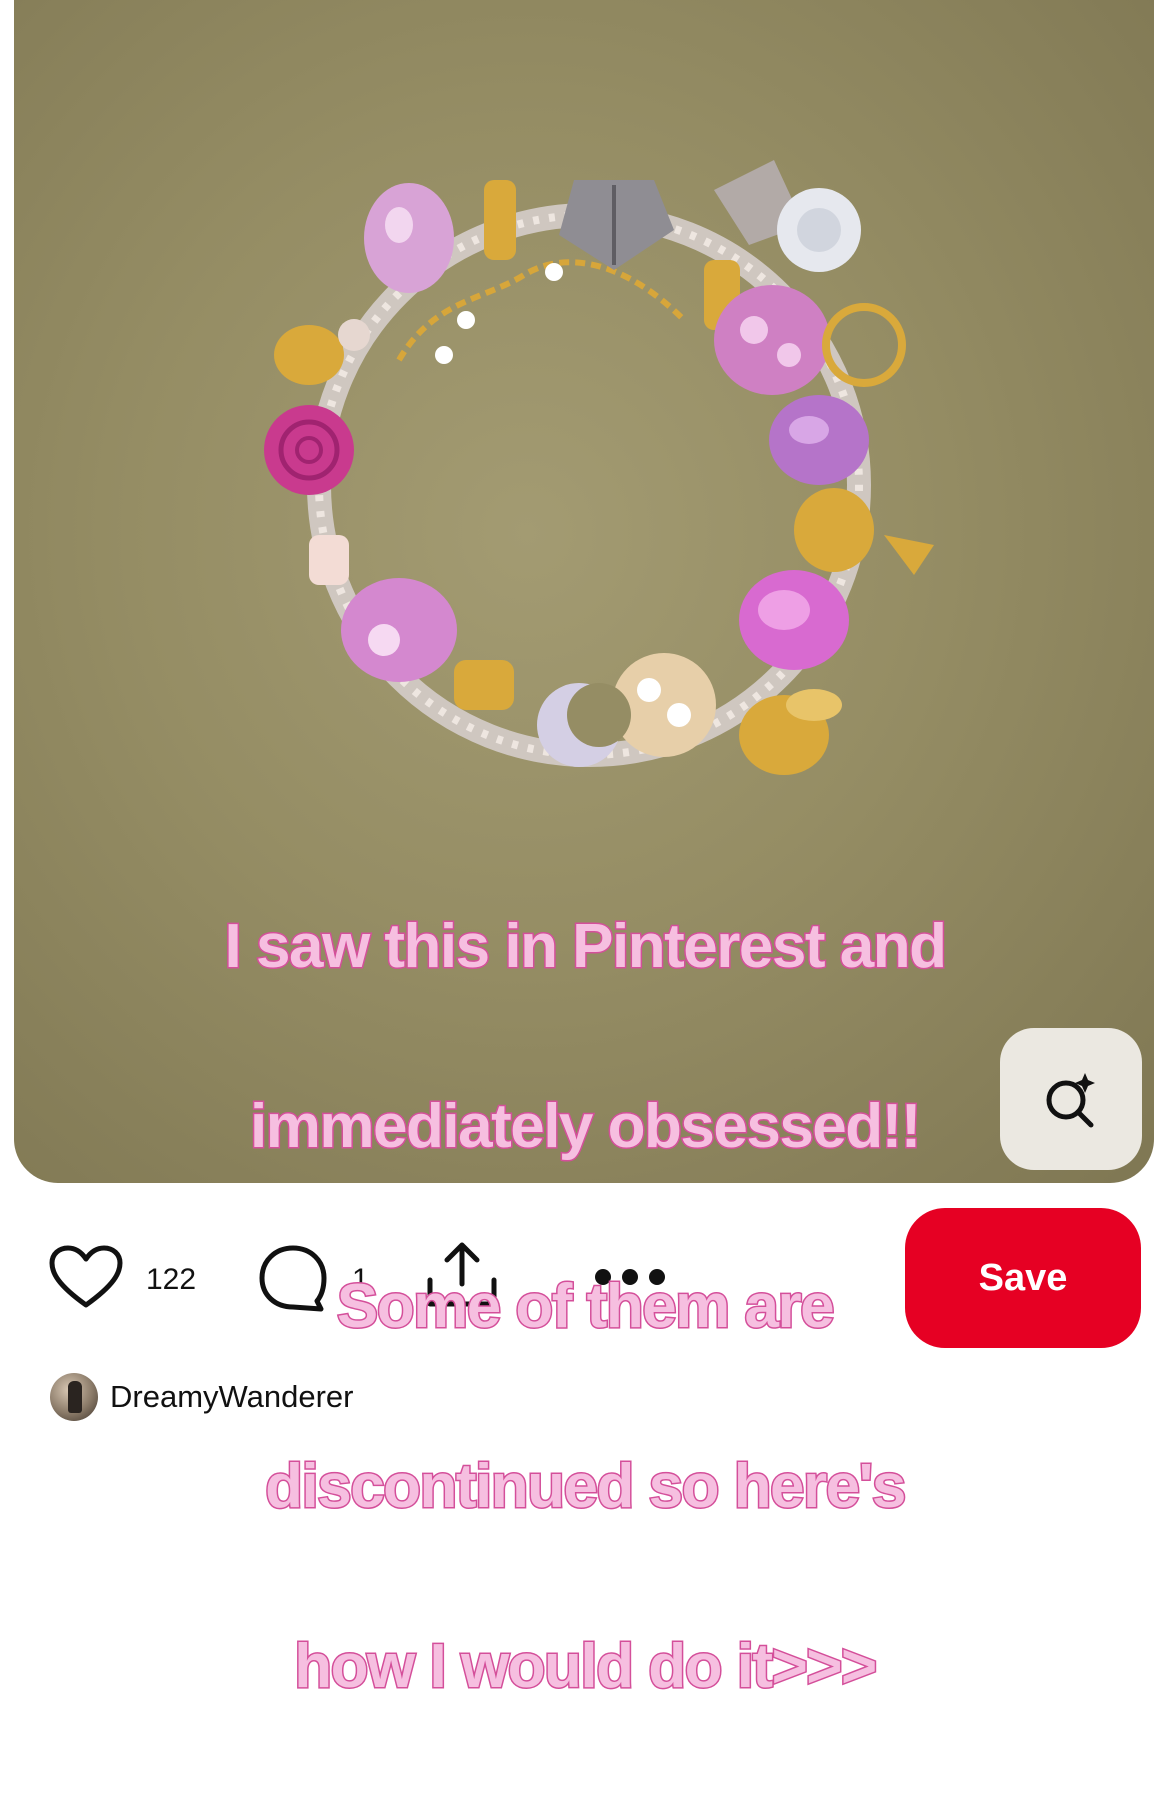 Image resolution: width=1170 pixels, height=1802 pixels. I want to click on like-button, so click(86, 1278).